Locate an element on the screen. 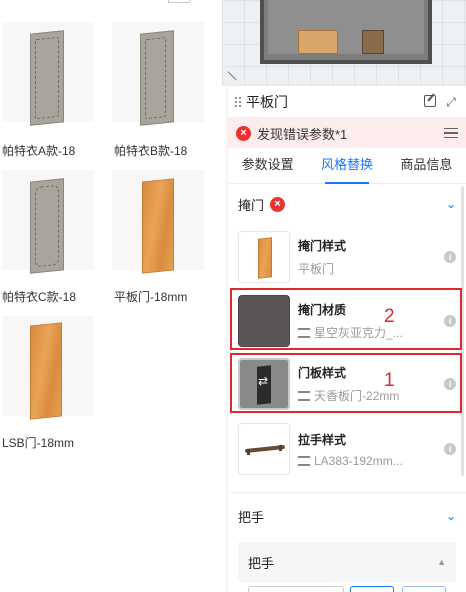  tab-product-info: 商品信息 is located at coordinates (426, 165).